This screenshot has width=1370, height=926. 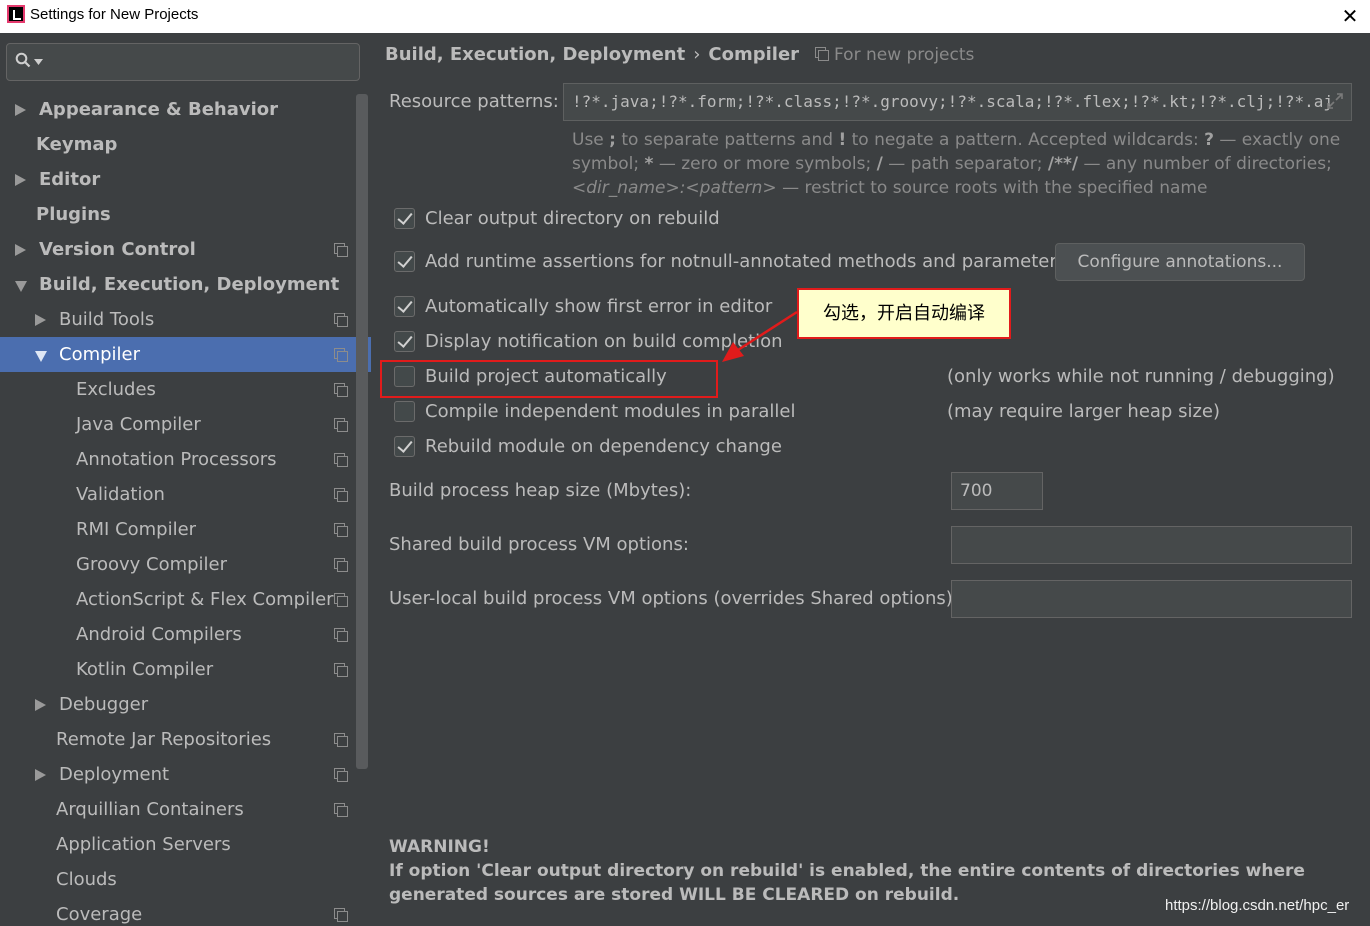 I want to click on warning-title: WARNING!, so click(x=439, y=847).